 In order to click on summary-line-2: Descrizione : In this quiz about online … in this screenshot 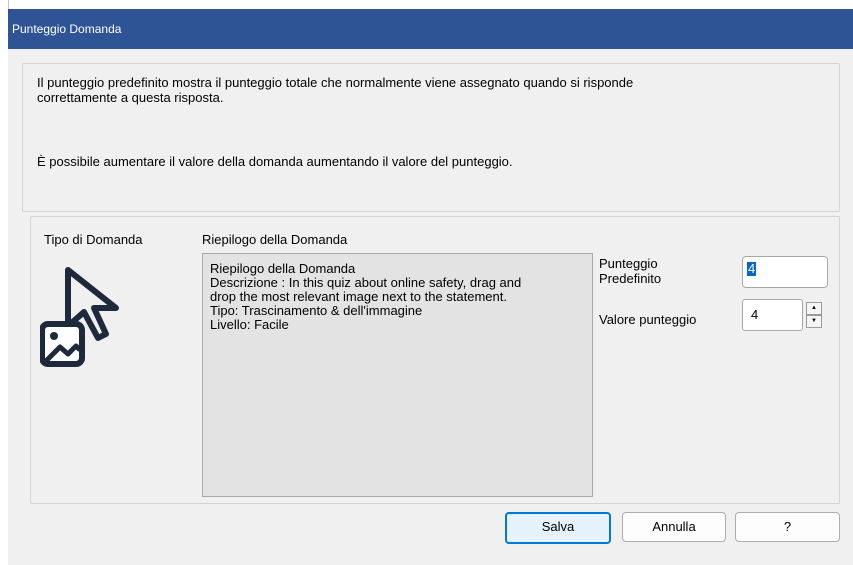, I will do `click(366, 282)`.